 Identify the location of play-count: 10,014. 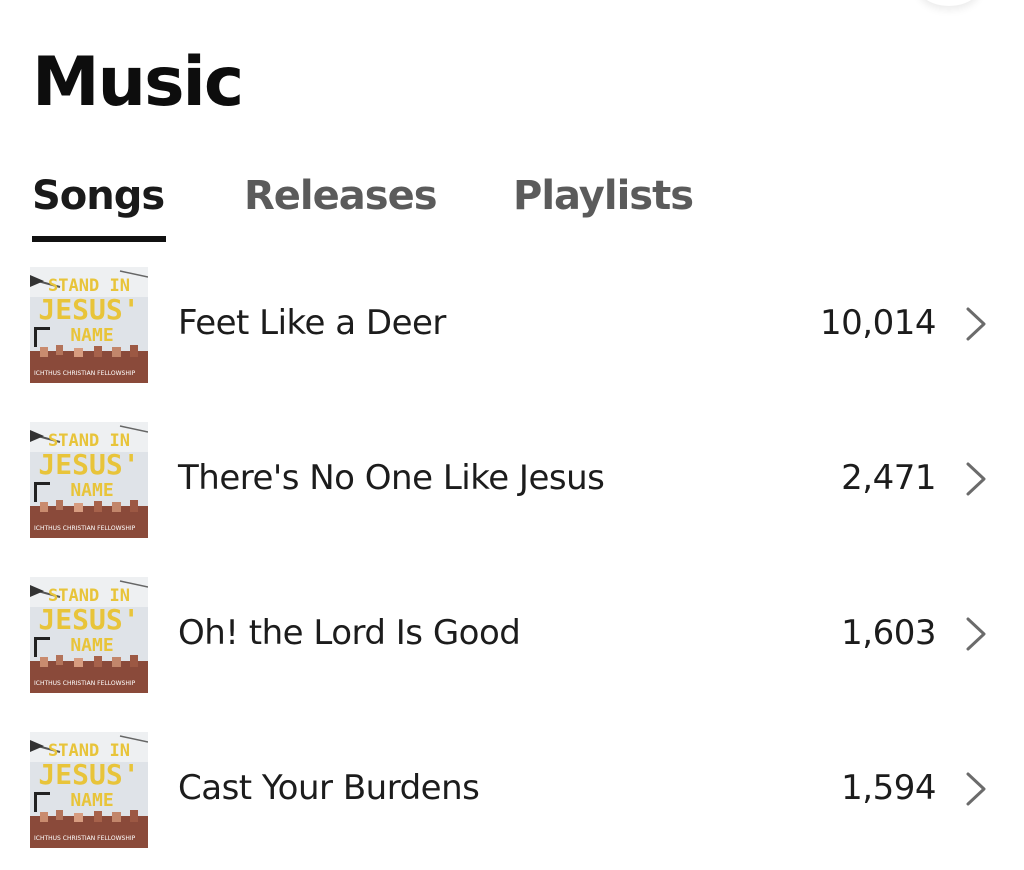
(878, 323).